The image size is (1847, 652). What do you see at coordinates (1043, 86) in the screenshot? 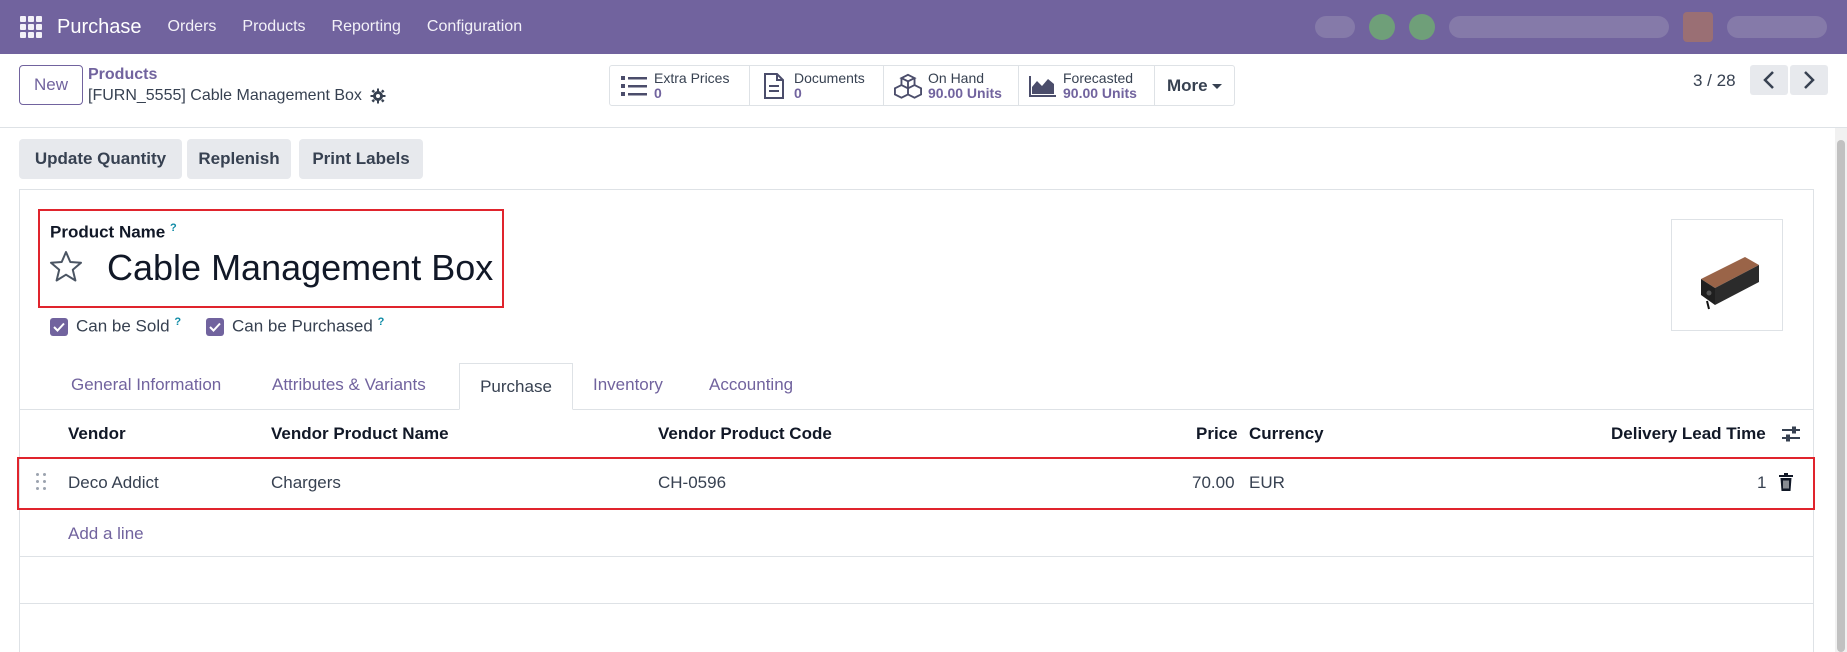
I see `area-chart-icon` at bounding box center [1043, 86].